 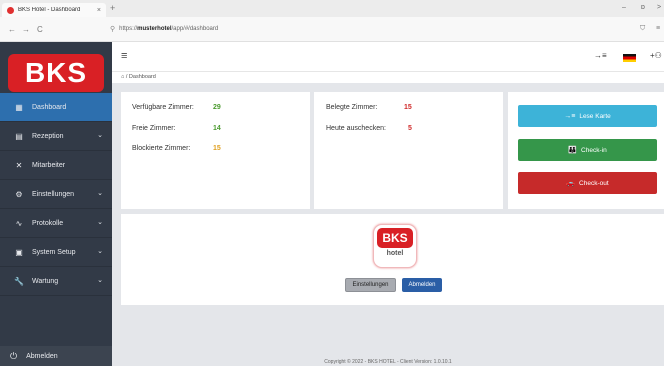 What do you see at coordinates (45, 281) in the screenshot?
I see `sidebar-item-label: Wartung` at bounding box center [45, 281].